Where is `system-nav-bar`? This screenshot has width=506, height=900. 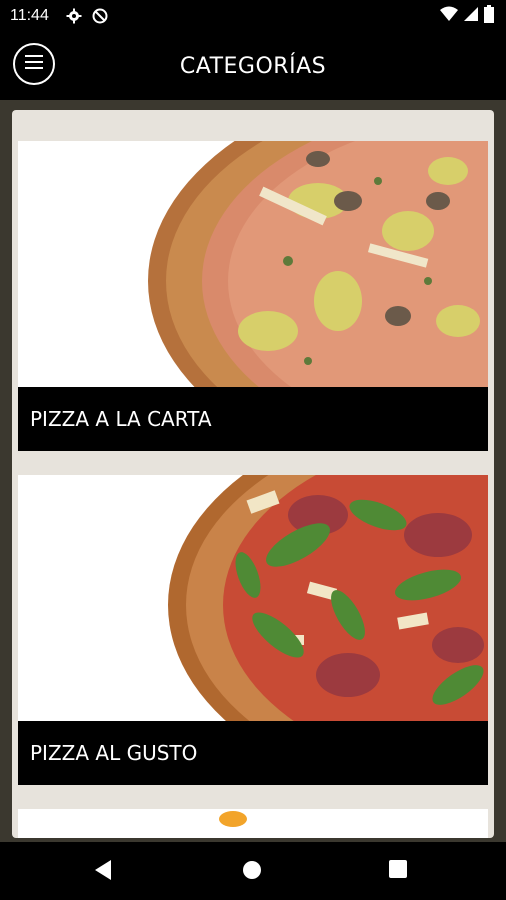 system-nav-bar is located at coordinates (253, 871).